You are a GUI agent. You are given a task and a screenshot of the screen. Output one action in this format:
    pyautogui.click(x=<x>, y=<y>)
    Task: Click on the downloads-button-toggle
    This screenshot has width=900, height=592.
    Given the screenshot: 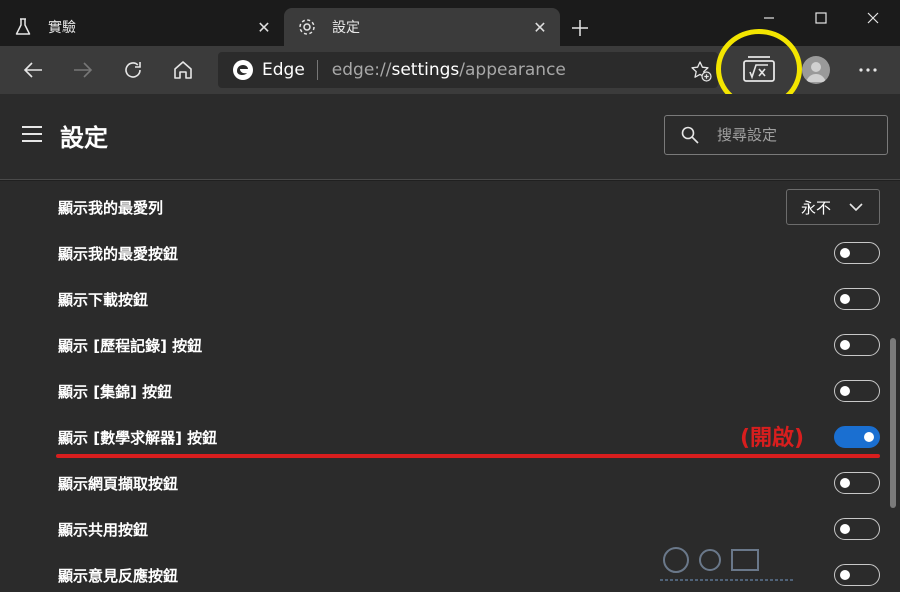 What is the action you would take?
    pyautogui.click(x=857, y=299)
    